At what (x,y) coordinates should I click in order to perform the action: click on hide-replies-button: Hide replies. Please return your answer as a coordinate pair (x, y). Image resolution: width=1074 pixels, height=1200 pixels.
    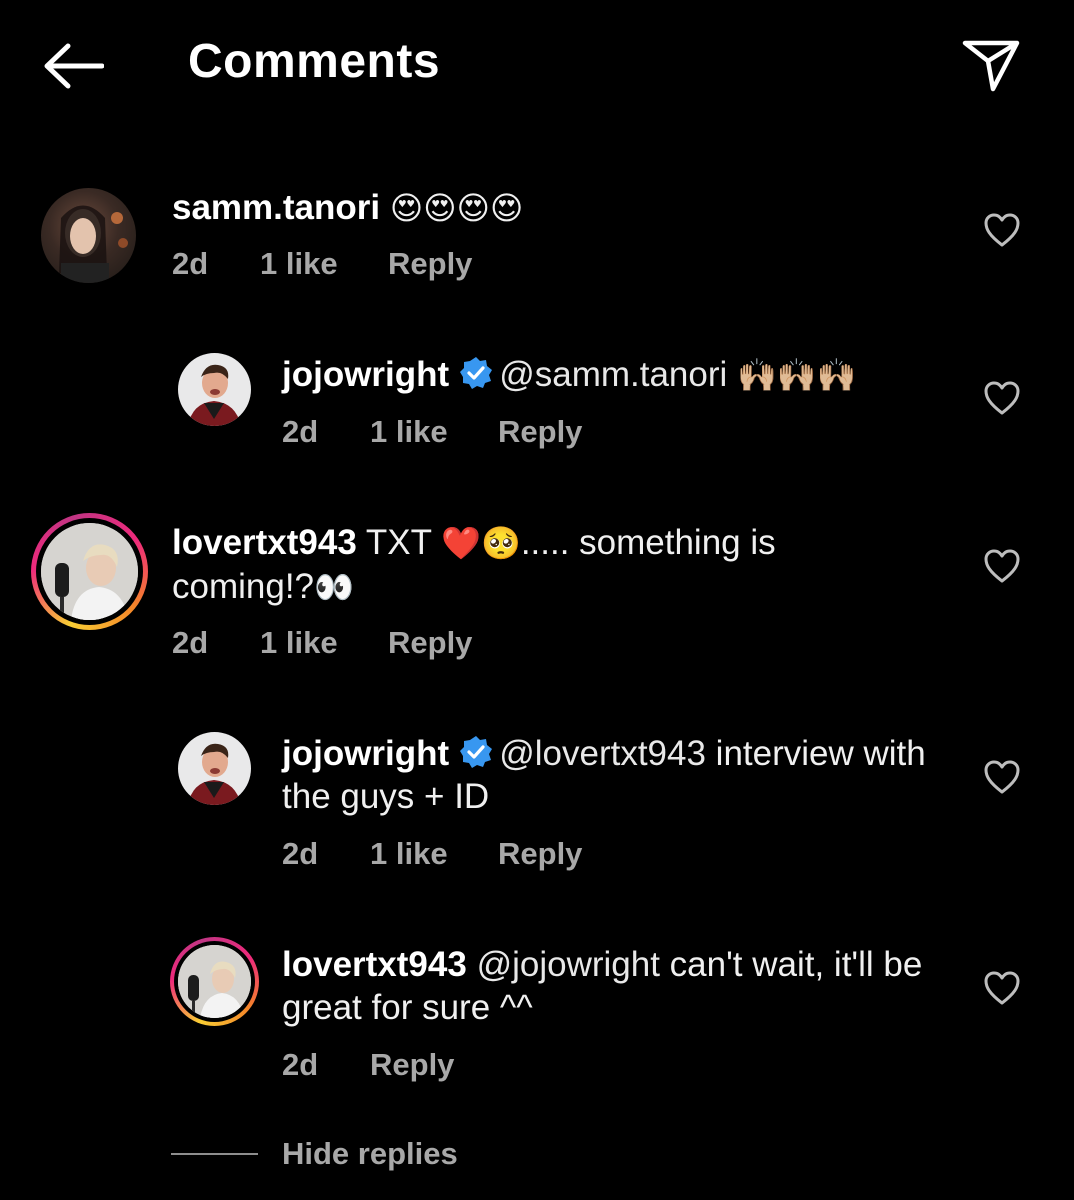
    Looking at the image, I should click on (314, 1154).